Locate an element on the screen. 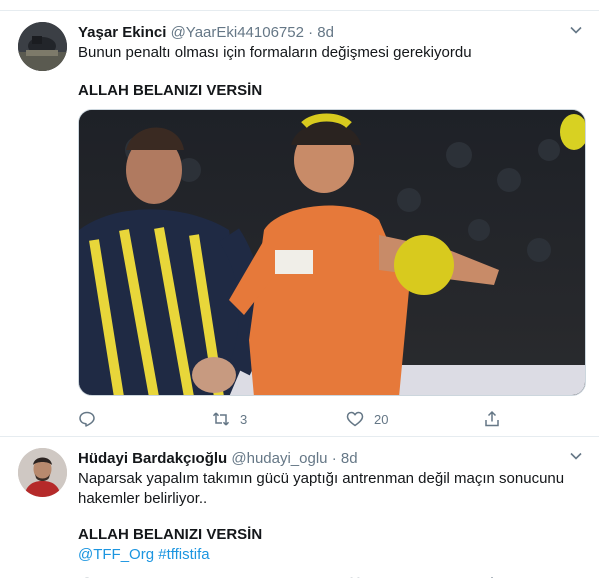  tweet-header: Yaşar Ekinci @YaarEki44106752 · 8d is located at coordinates (328, 33).